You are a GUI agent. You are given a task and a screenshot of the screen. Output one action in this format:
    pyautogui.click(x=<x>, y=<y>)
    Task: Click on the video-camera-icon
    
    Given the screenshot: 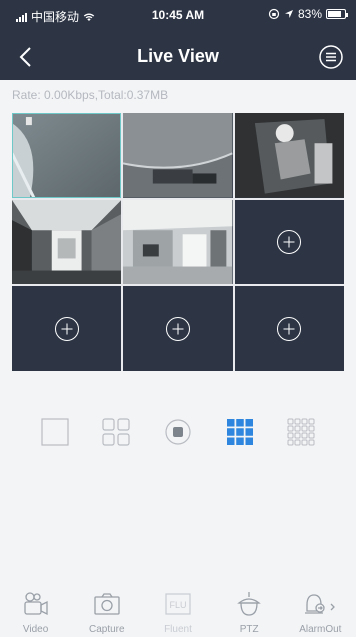 What is the action you would take?
    pyautogui.click(x=35, y=604)
    